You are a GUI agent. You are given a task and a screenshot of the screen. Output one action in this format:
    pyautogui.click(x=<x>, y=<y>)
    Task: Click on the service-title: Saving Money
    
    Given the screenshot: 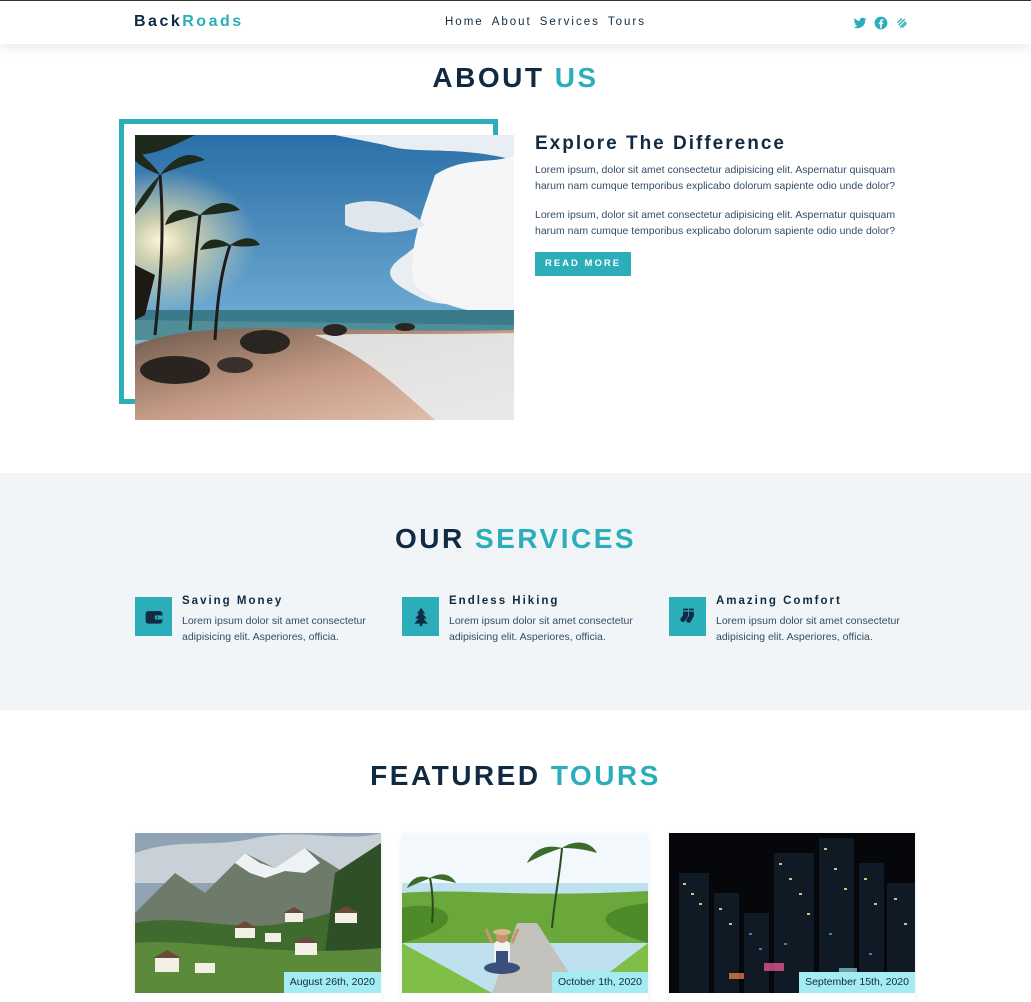 What is the action you would take?
    pyautogui.click(x=233, y=601)
    